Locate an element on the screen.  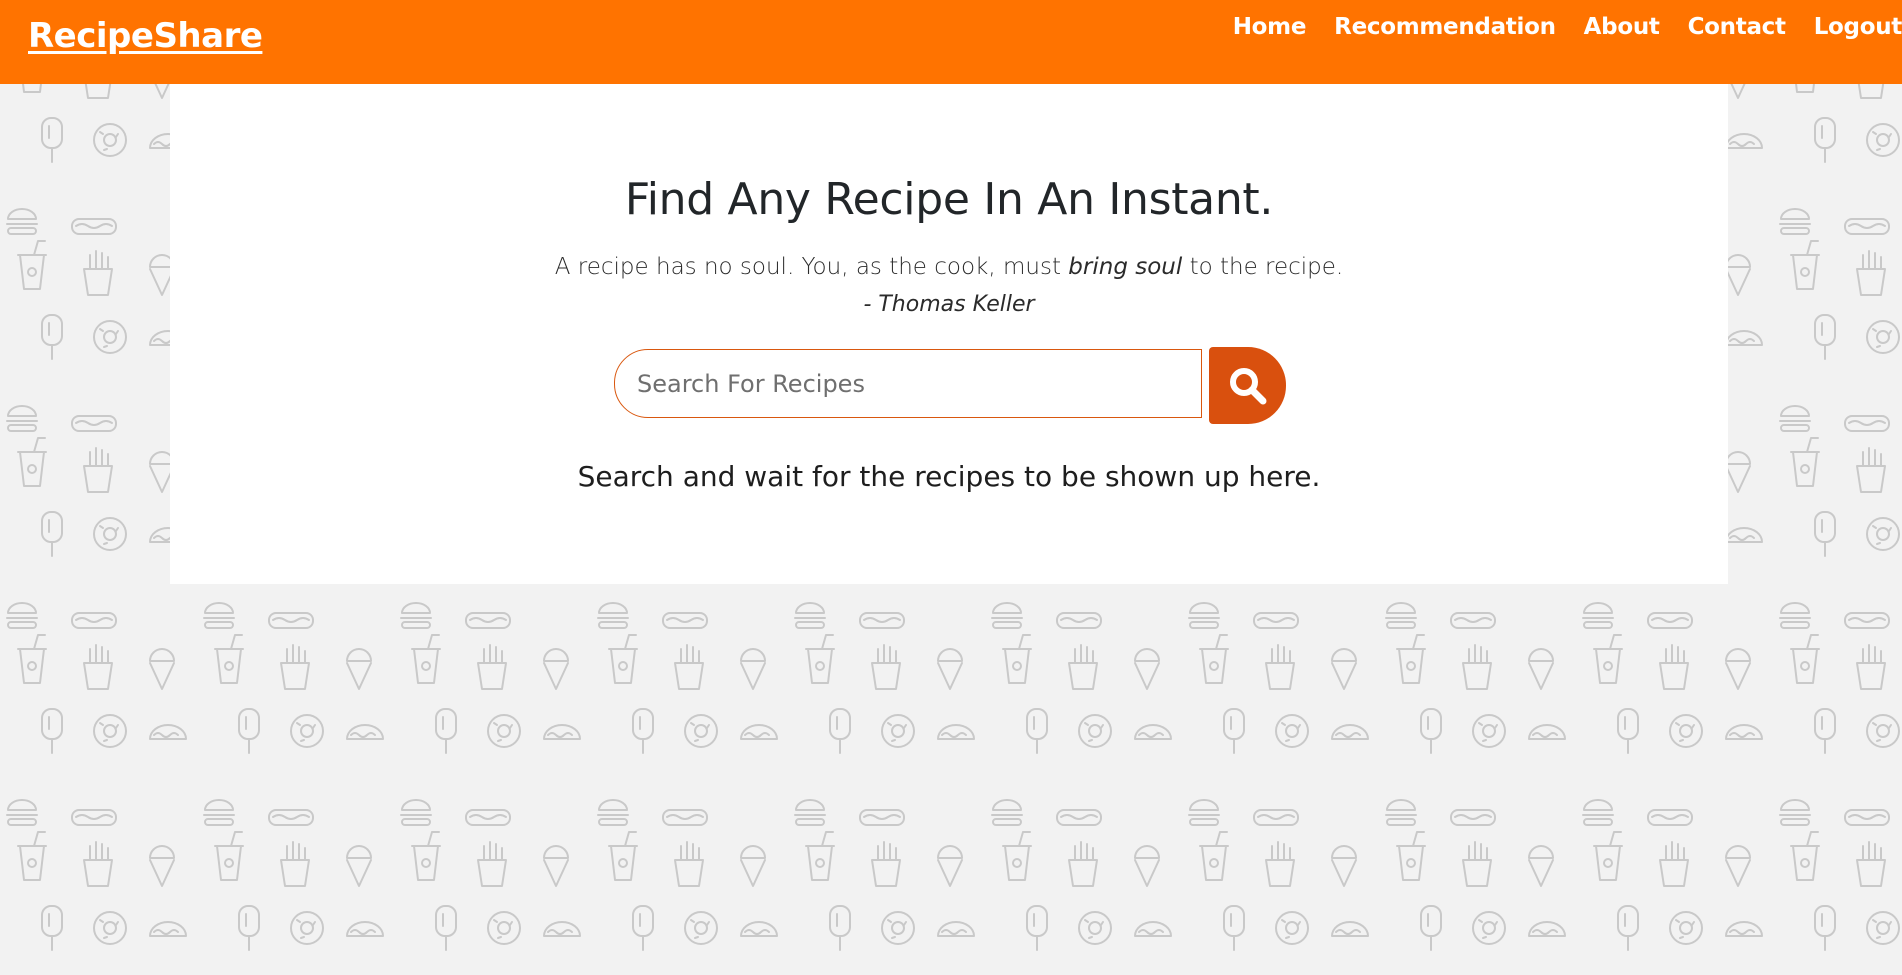
magnifier-icon is located at coordinates (1247, 385).